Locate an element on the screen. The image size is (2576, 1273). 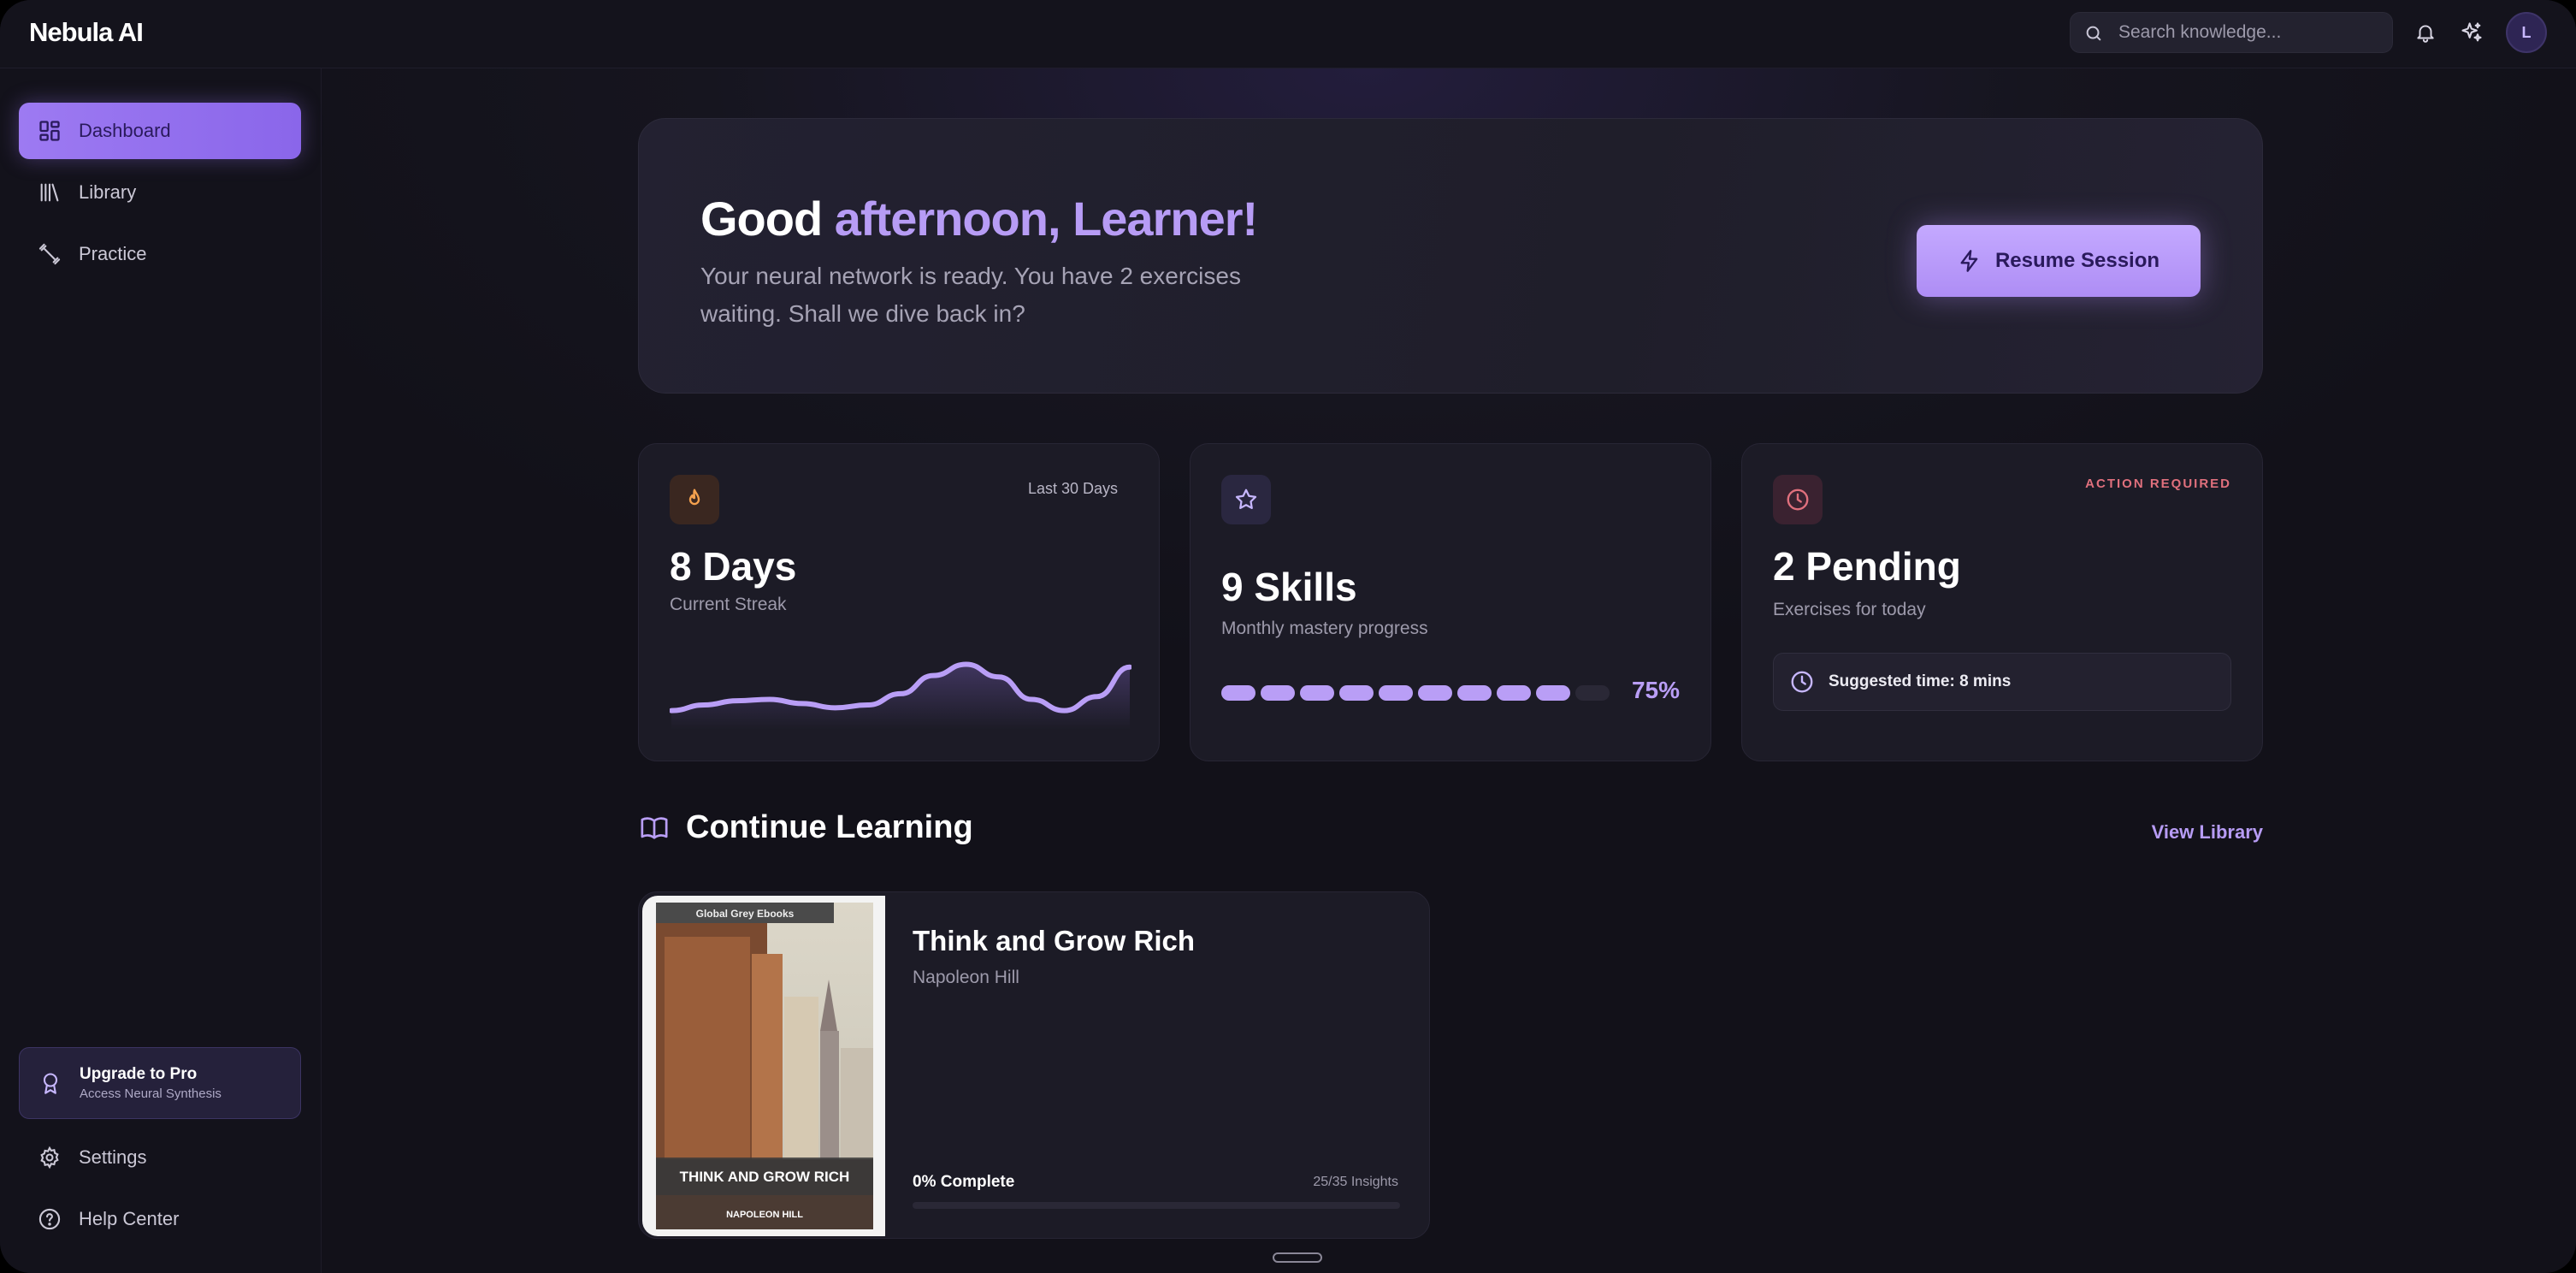
sidebar-item-practice: Practice is located at coordinates (160, 254).